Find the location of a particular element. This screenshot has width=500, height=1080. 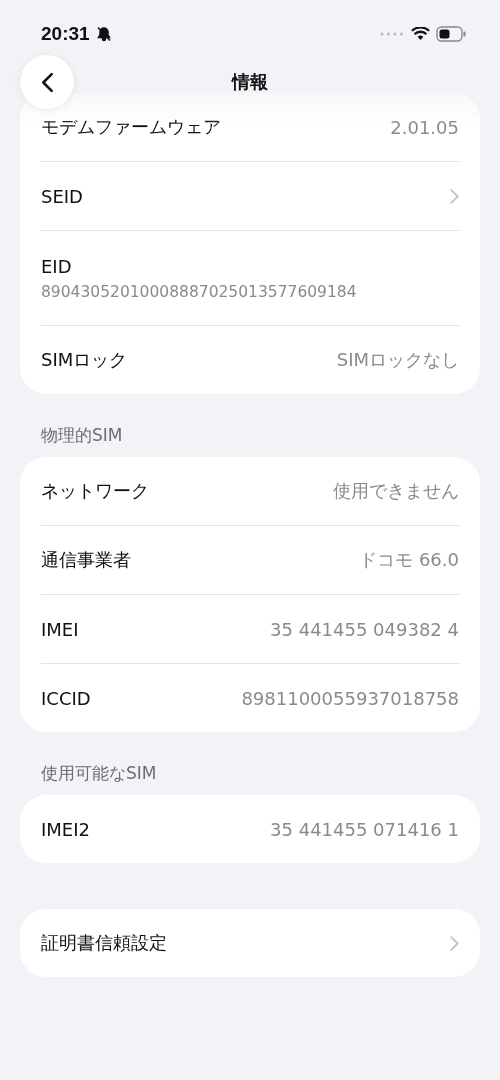

wifi-icon is located at coordinates (420, 34).